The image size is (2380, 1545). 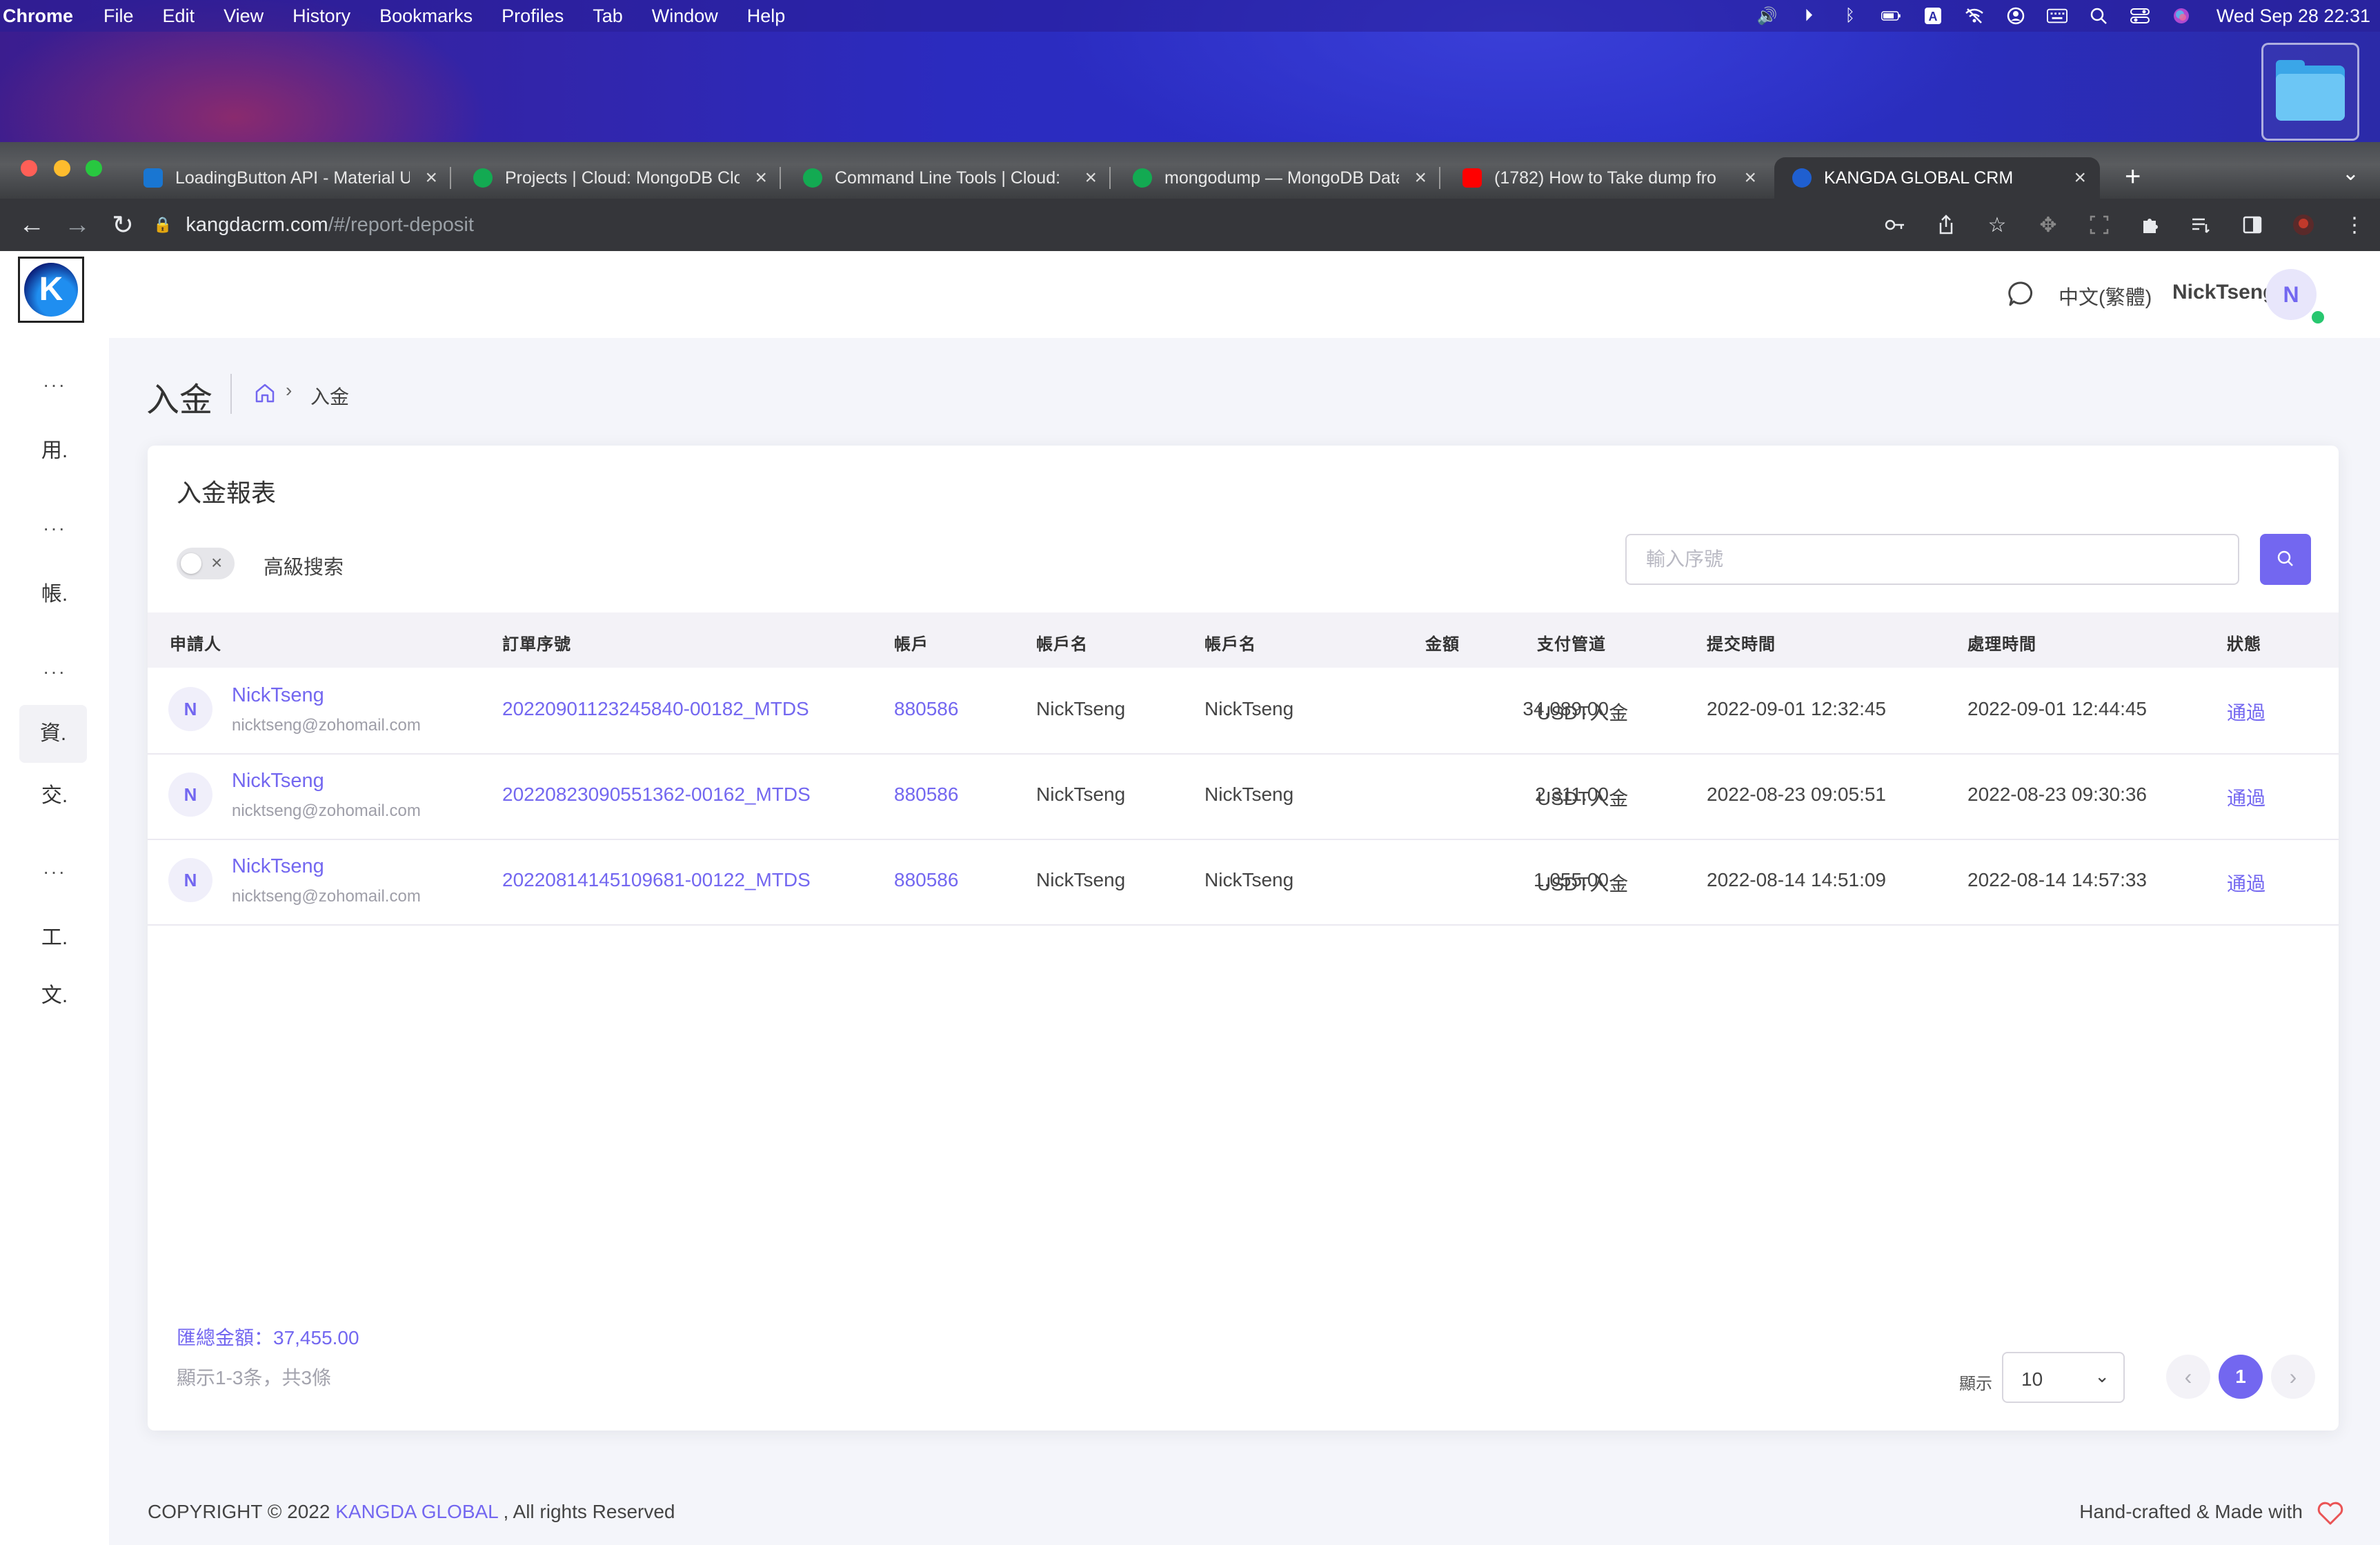 What do you see at coordinates (766, 16) in the screenshot?
I see `menu-help: Help` at bounding box center [766, 16].